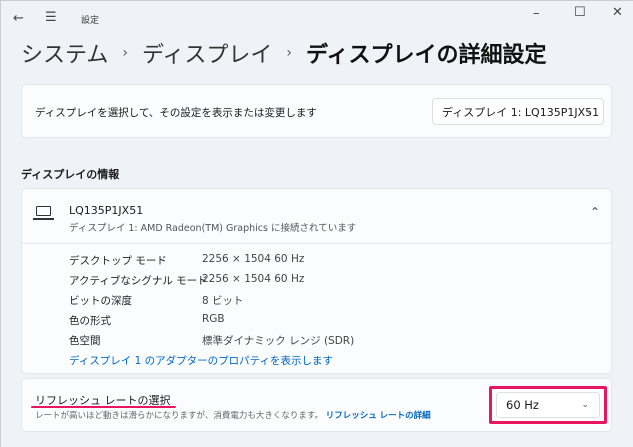  I want to click on chevron-up-icon: ⌃, so click(595, 212).